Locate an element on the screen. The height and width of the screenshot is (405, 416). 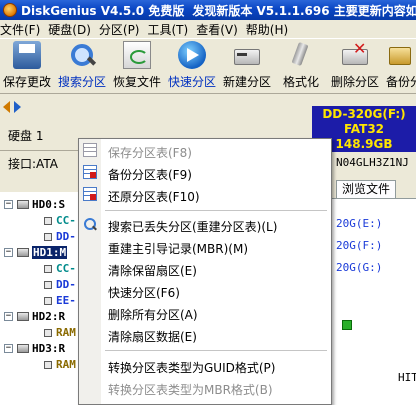
menu-partition: 分区(P) is located at coordinates (123, 29).